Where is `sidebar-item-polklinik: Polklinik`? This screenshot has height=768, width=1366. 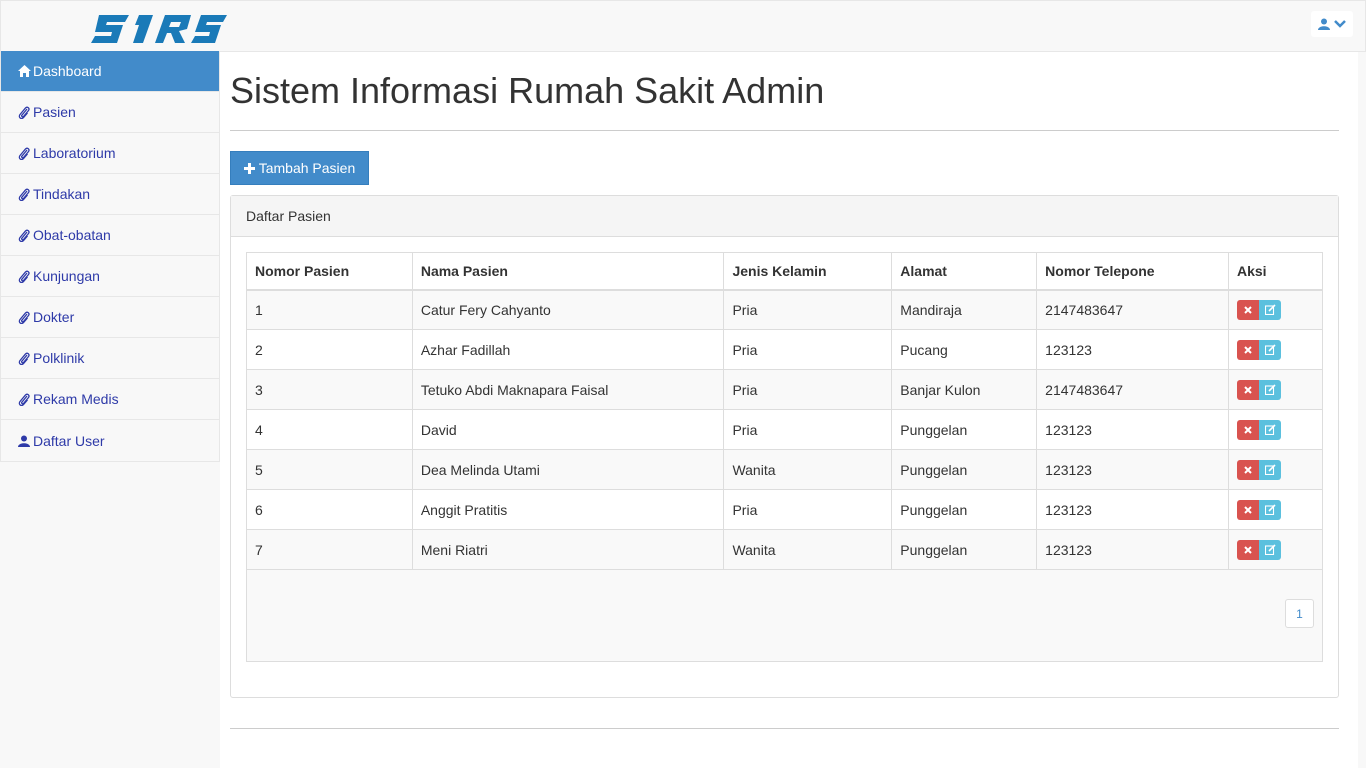 sidebar-item-polklinik: Polklinik is located at coordinates (110, 358).